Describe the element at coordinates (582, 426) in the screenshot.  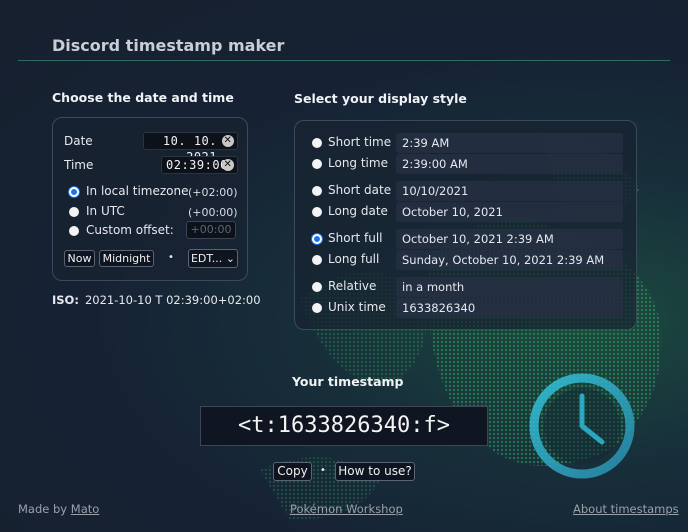
I see `clock-icon` at that location.